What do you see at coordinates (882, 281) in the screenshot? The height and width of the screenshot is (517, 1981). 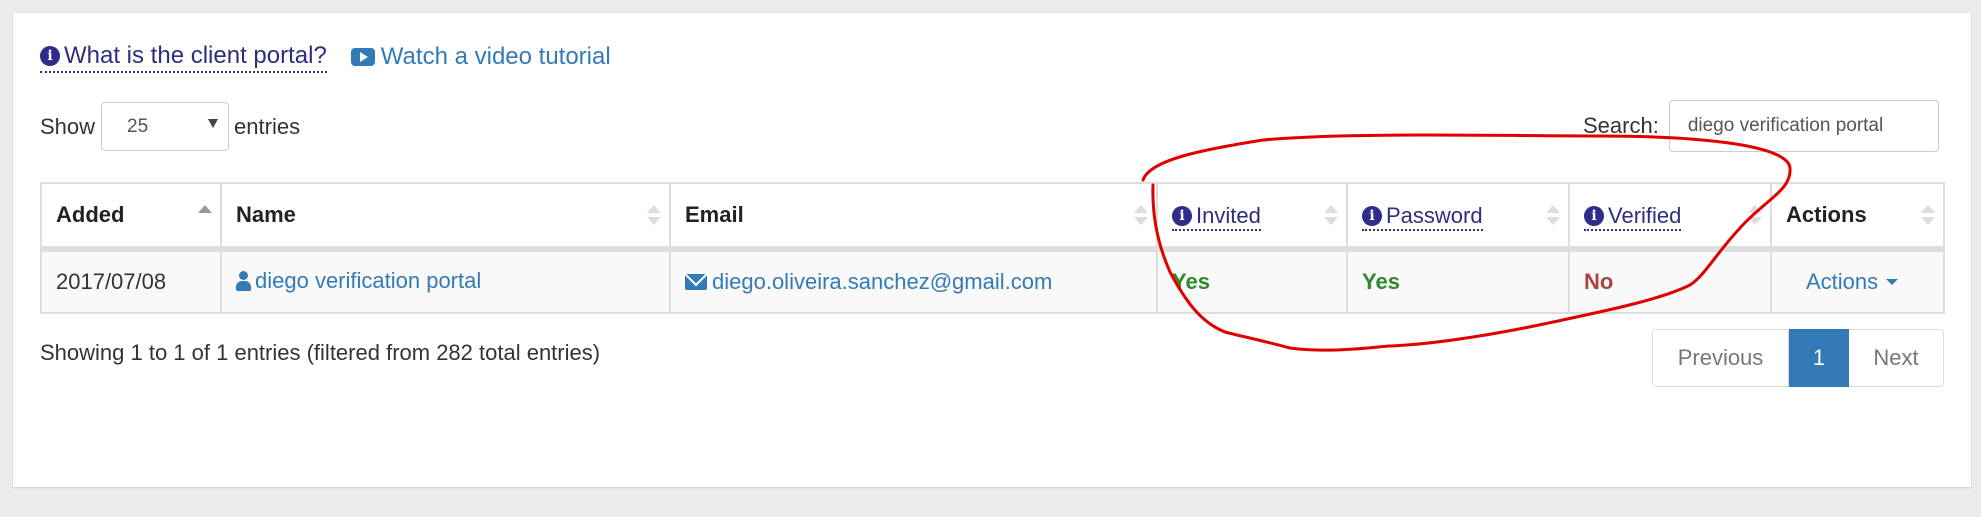 I see `client-email: diego.oliveira.sanchez@gmail.com` at bounding box center [882, 281].